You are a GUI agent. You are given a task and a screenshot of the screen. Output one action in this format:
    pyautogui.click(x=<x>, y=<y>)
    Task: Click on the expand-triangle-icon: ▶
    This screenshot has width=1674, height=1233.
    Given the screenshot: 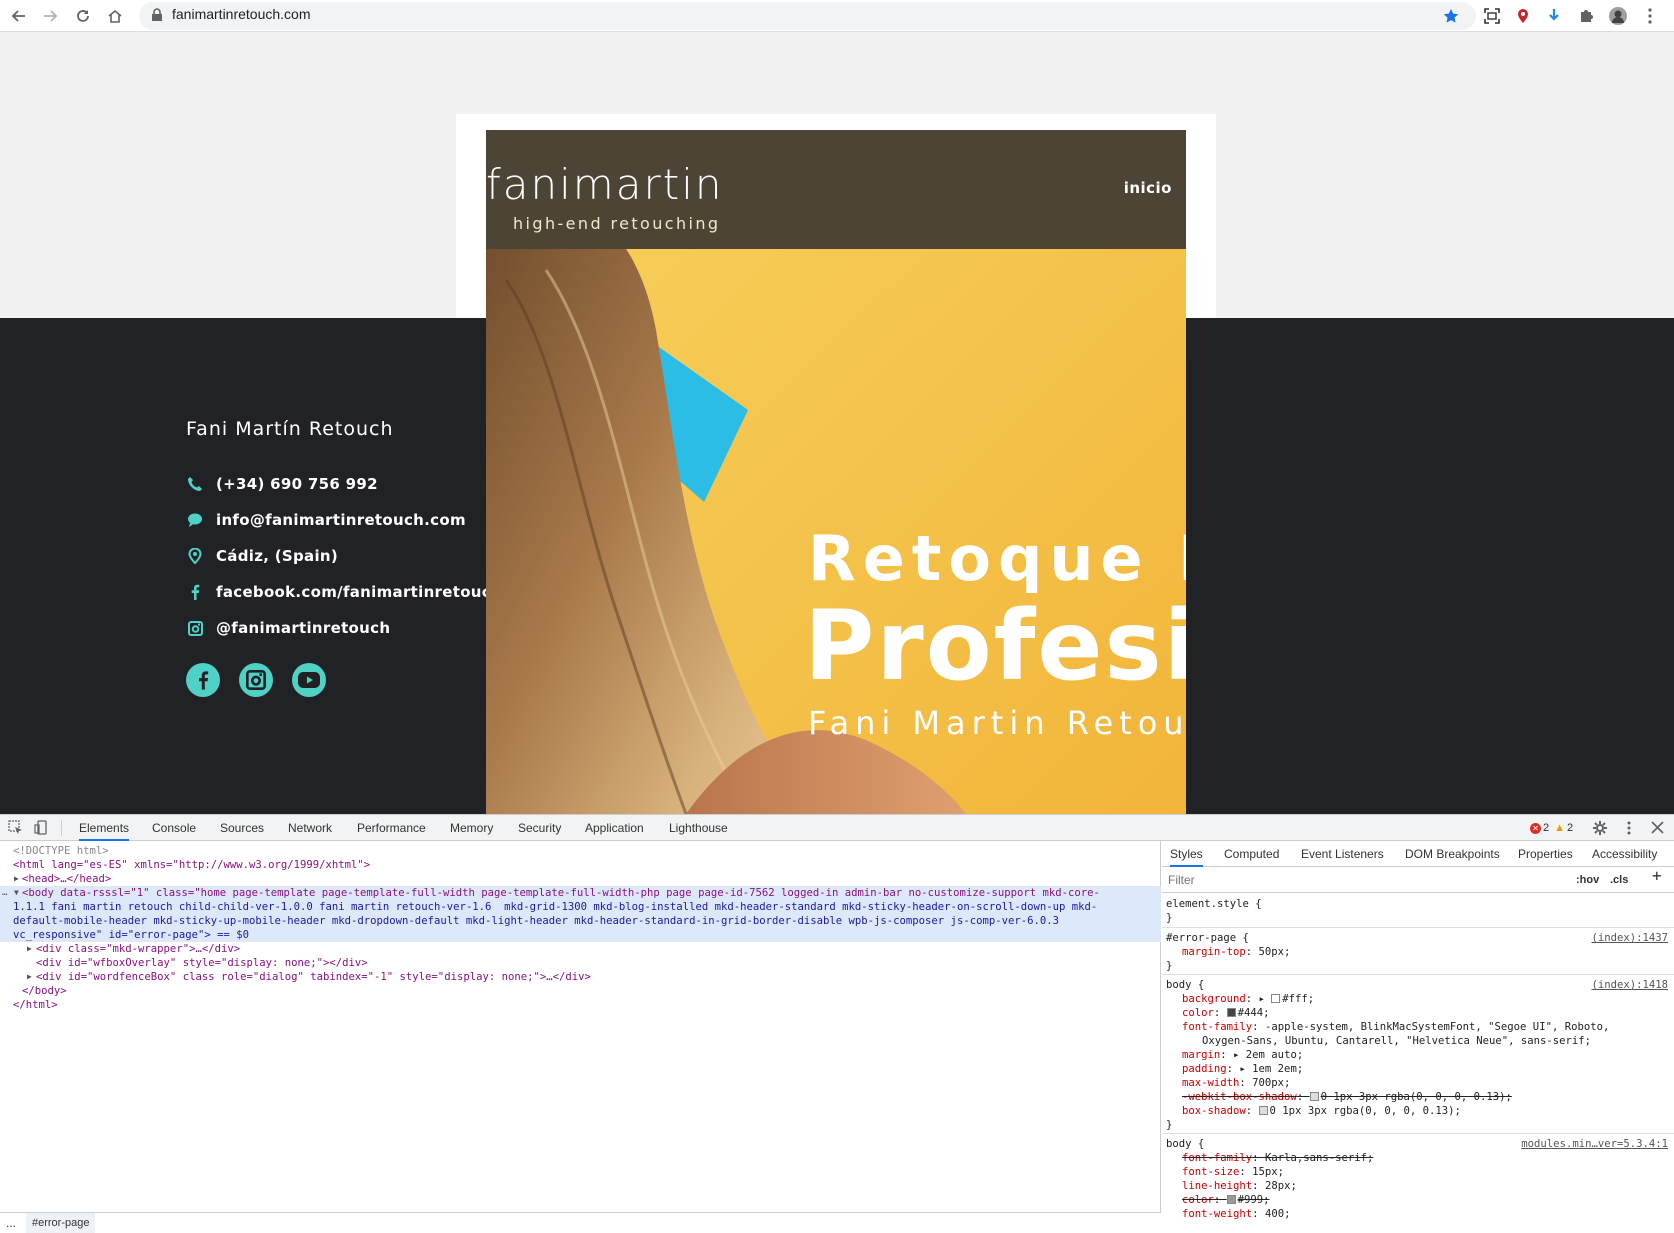 What is the action you would take?
    pyautogui.click(x=16, y=879)
    